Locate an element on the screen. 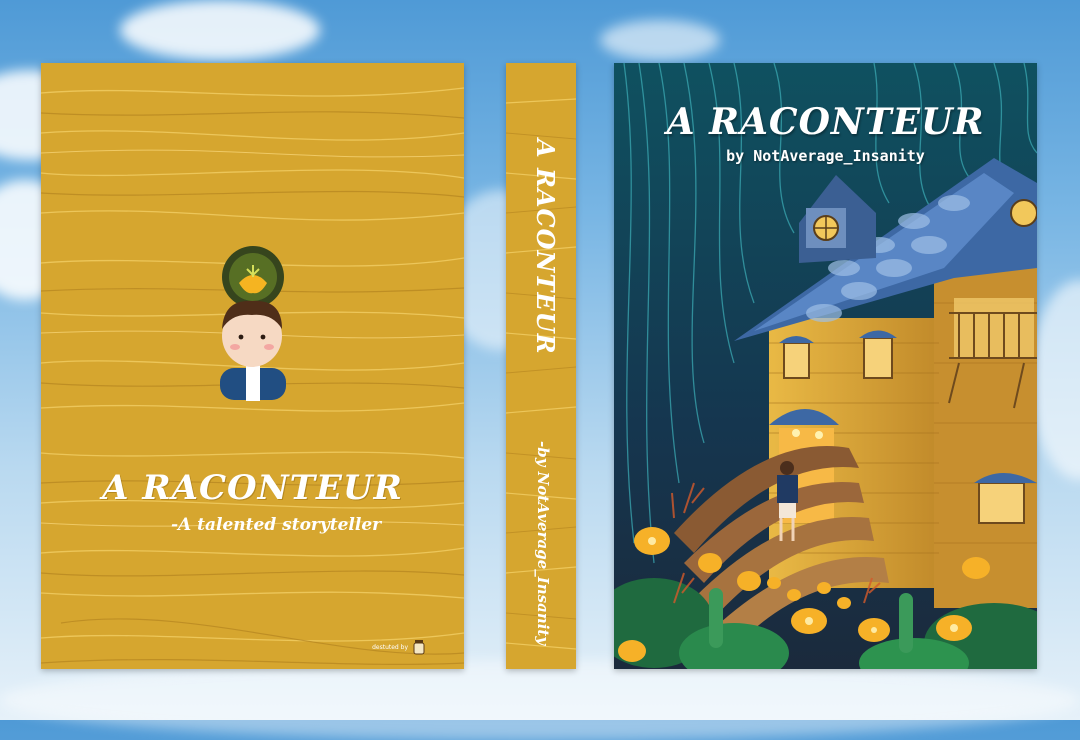 This screenshot has height=740, width=1080. balcony is located at coordinates (994, 328).